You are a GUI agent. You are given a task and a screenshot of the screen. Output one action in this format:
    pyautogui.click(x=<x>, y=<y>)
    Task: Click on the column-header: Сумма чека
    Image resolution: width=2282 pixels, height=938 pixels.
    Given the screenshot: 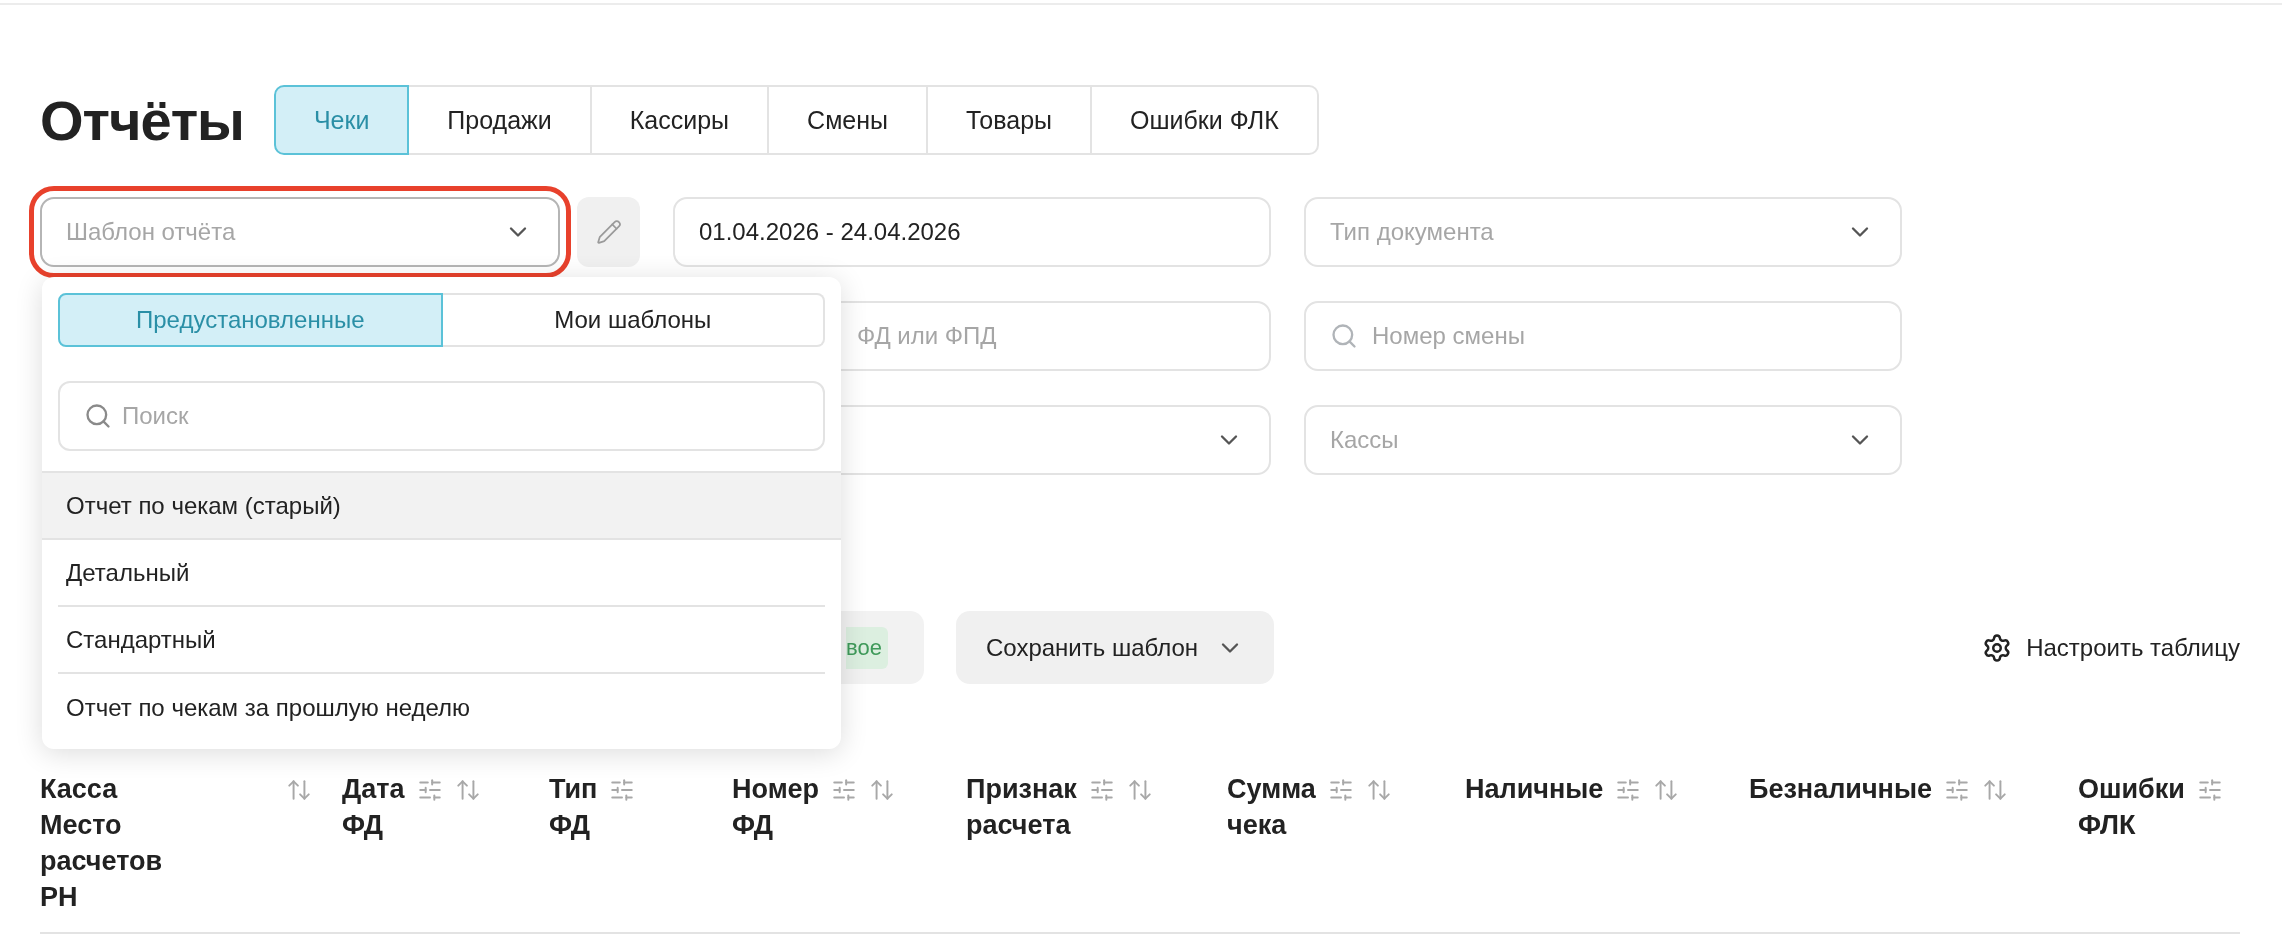 What is the action you would take?
    pyautogui.click(x=1271, y=807)
    